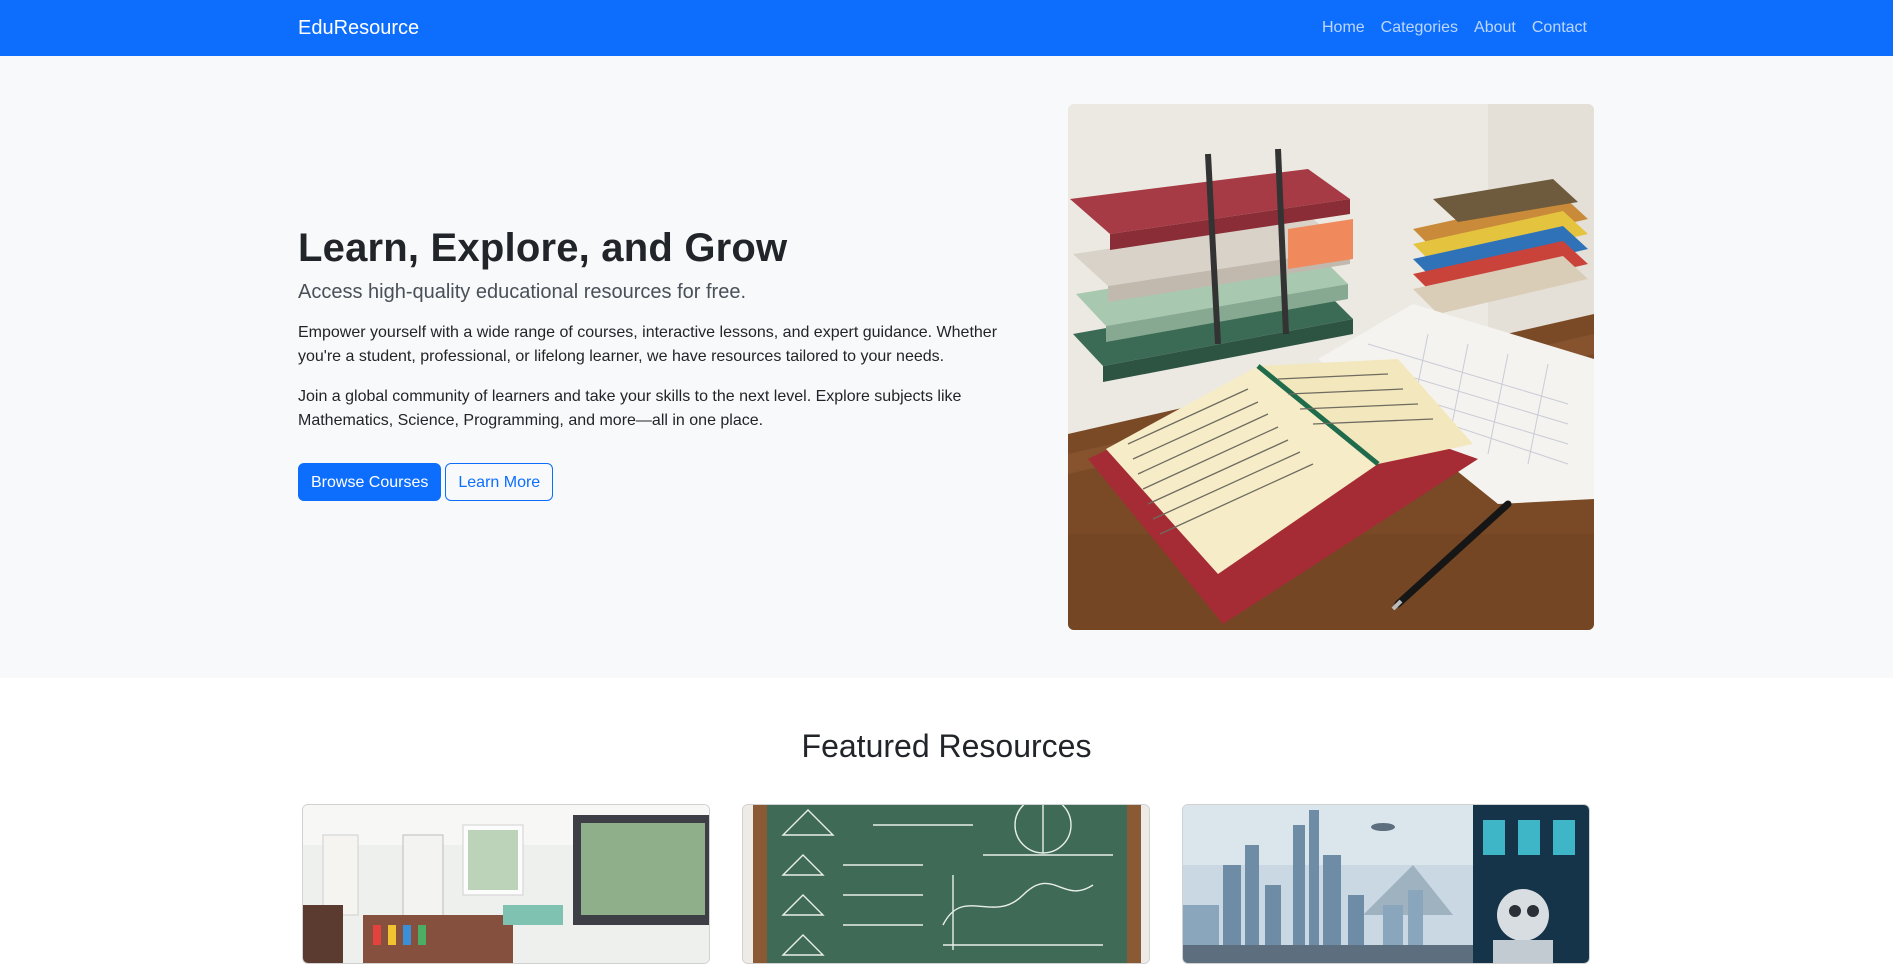 This screenshot has width=1893, height=964. I want to click on hero-title: Learn, Explore, and Grow, so click(543, 248).